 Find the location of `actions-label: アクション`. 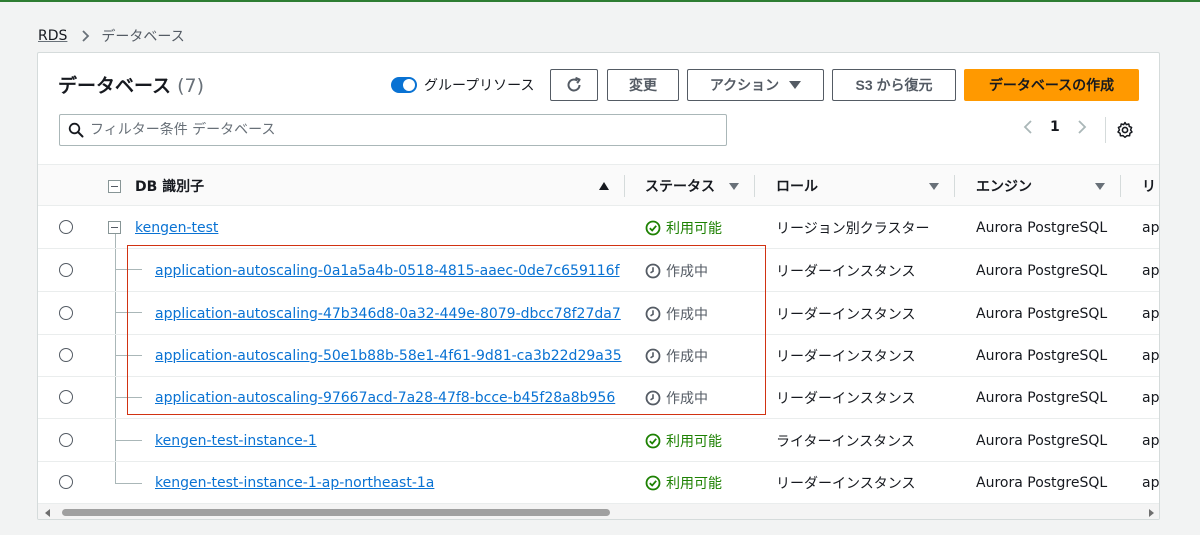

actions-label: アクション is located at coordinates (744, 85).